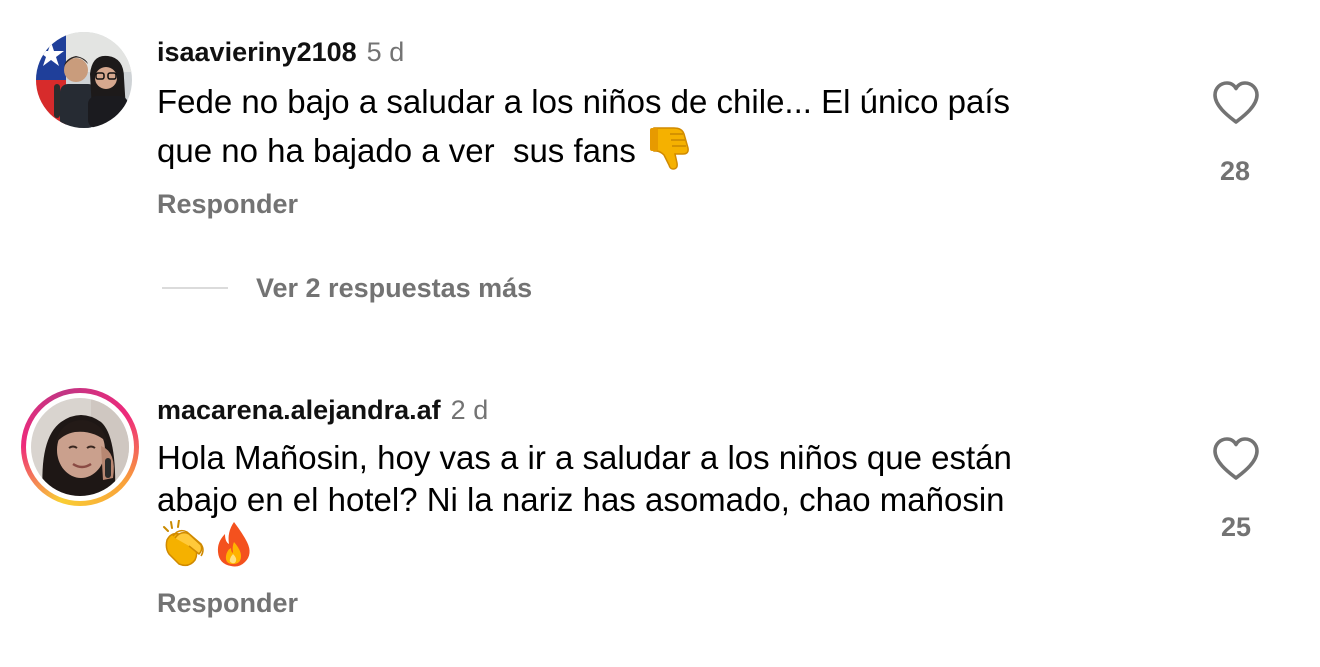 The image size is (1320, 667). Describe the element at coordinates (234, 548) in the screenshot. I see `fire-emoji` at that location.